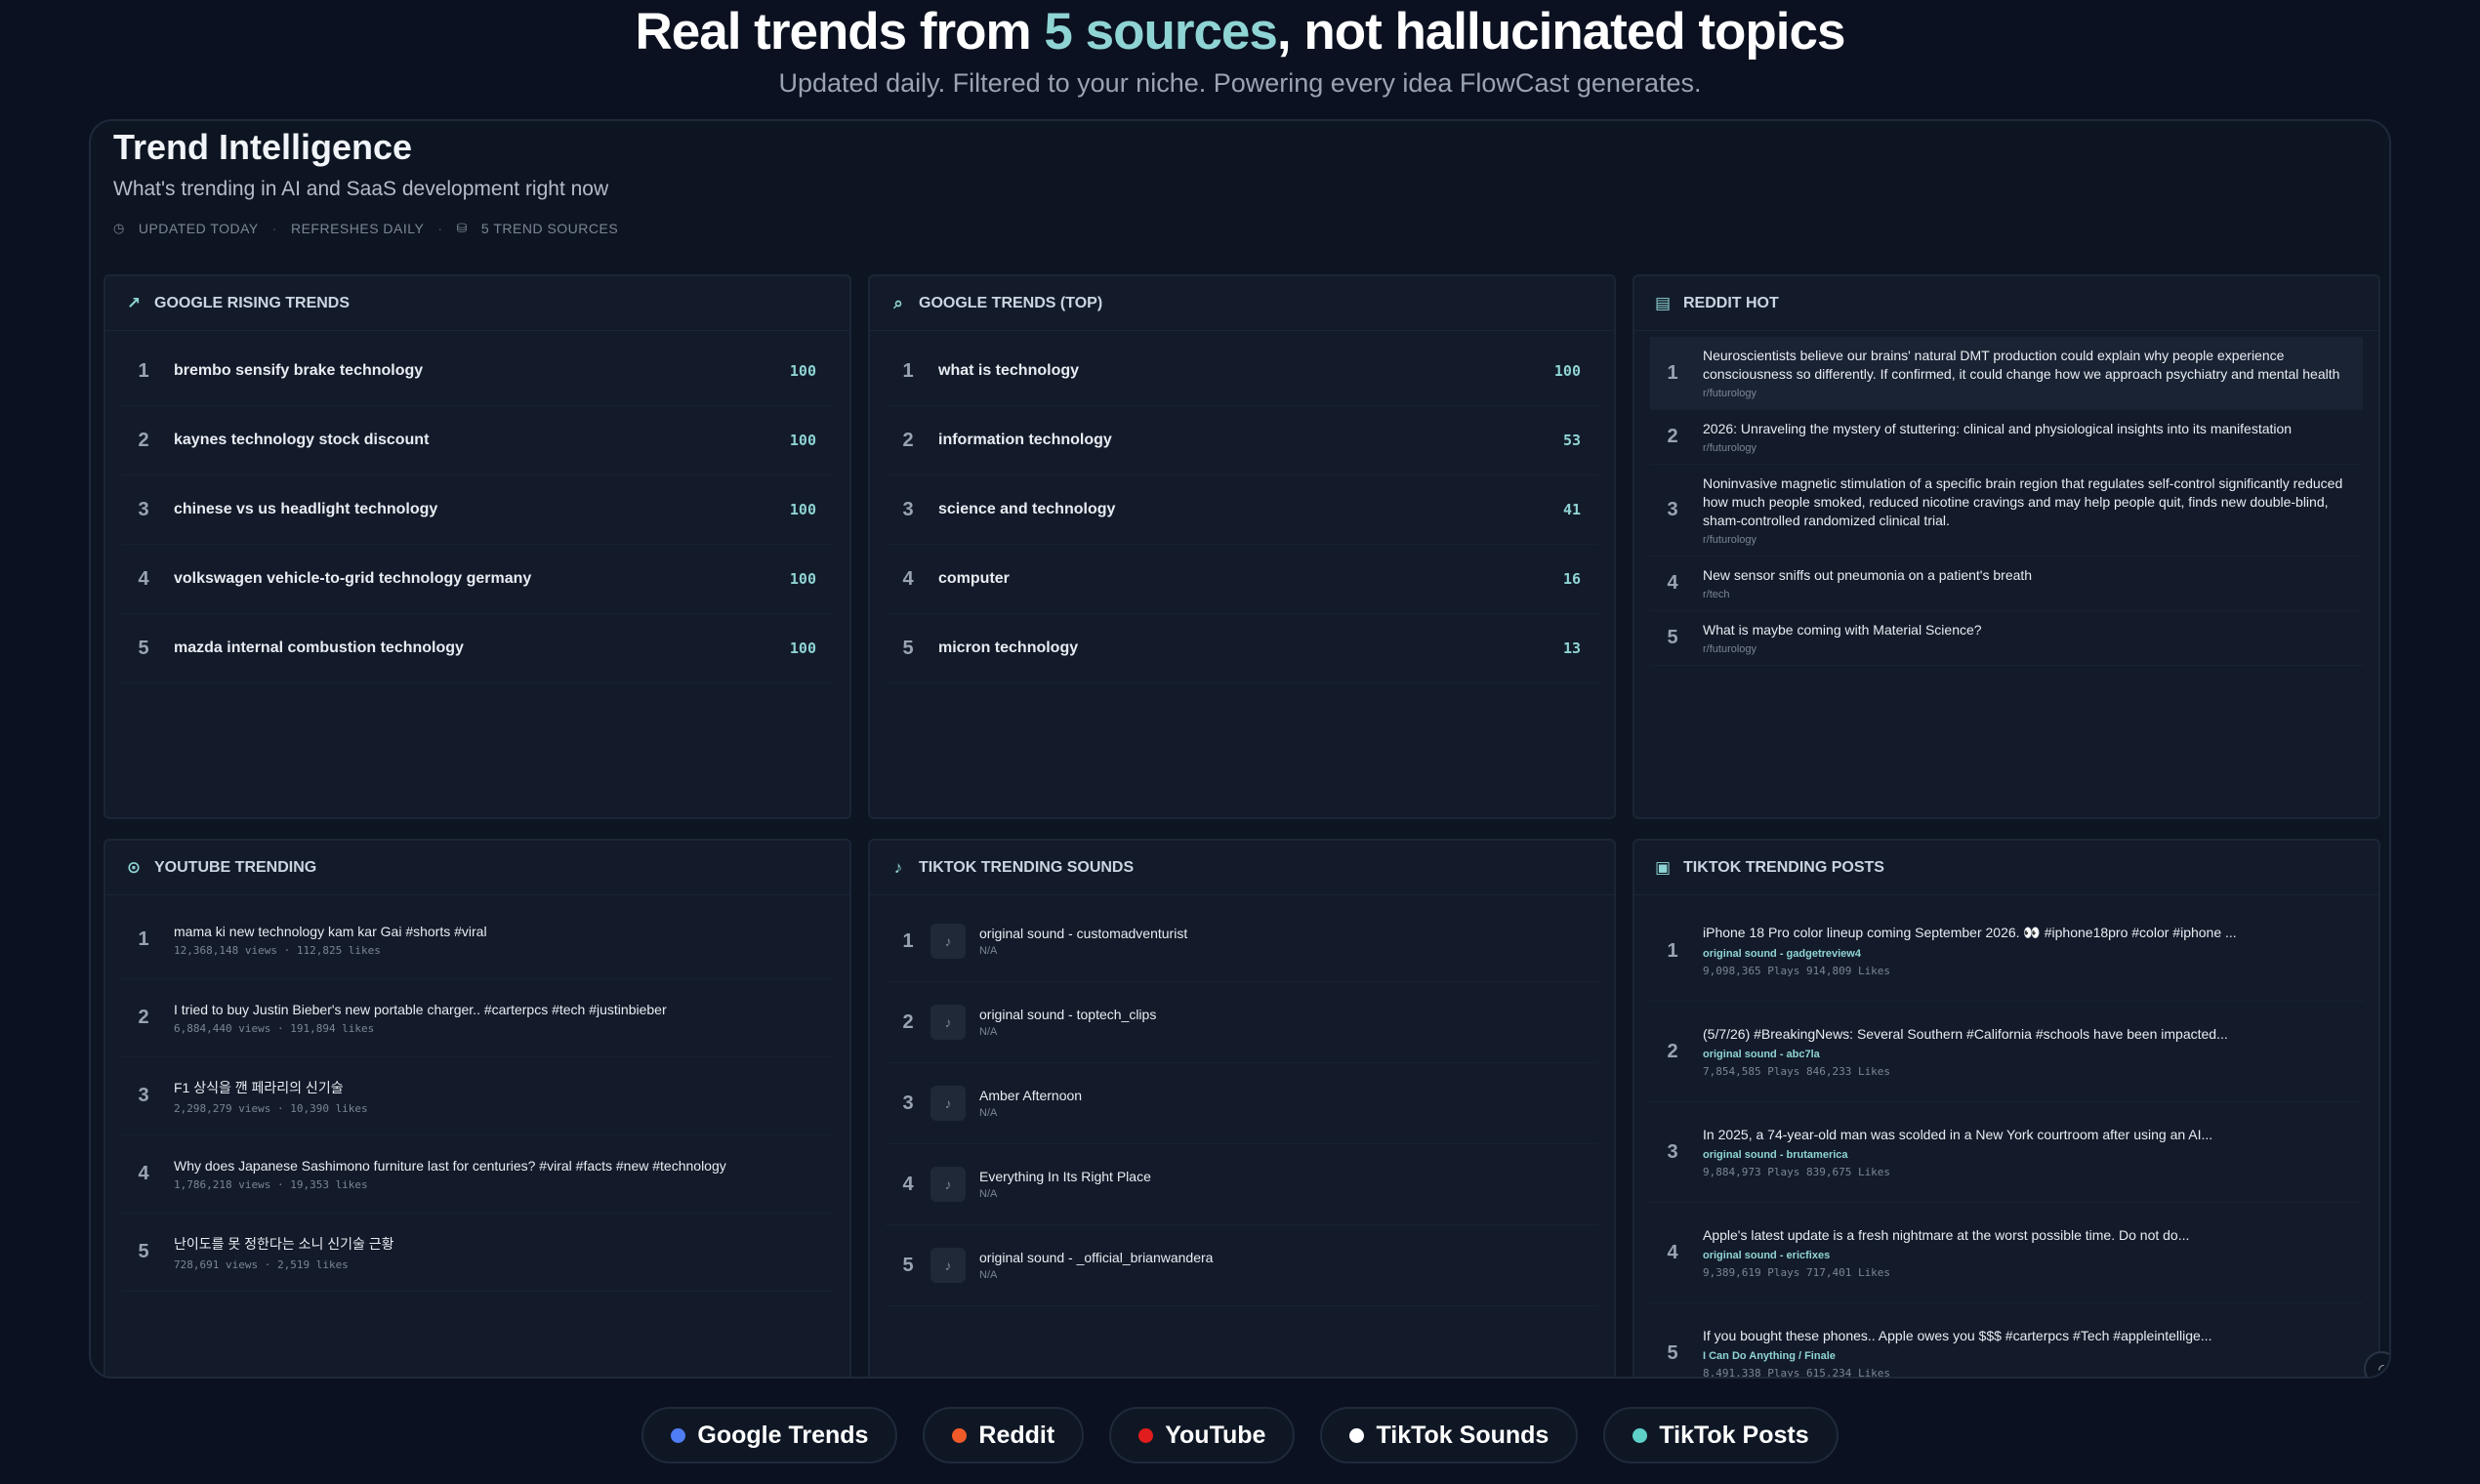 The height and width of the screenshot is (1484, 2480). What do you see at coordinates (1242, 579) in the screenshot?
I see `list-item: 4 computer 16` at bounding box center [1242, 579].